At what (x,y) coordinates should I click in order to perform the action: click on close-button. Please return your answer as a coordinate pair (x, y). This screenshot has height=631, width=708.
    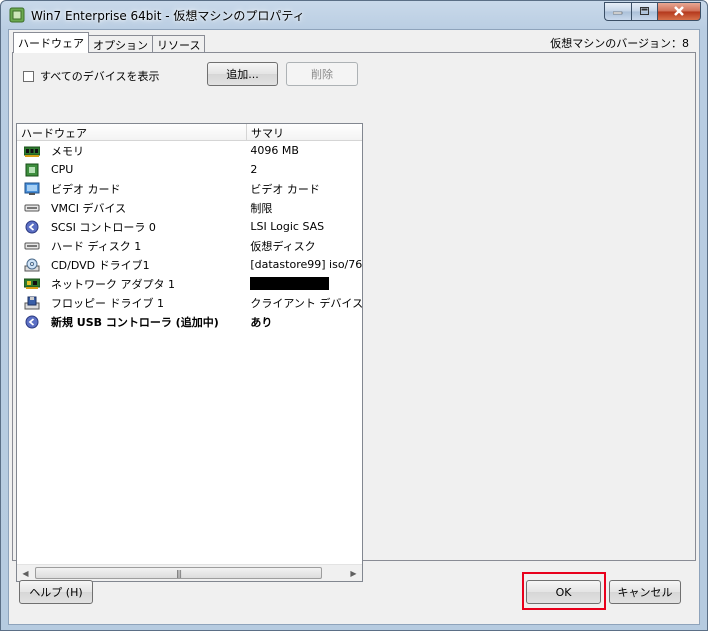
    Looking at the image, I should click on (679, 11).